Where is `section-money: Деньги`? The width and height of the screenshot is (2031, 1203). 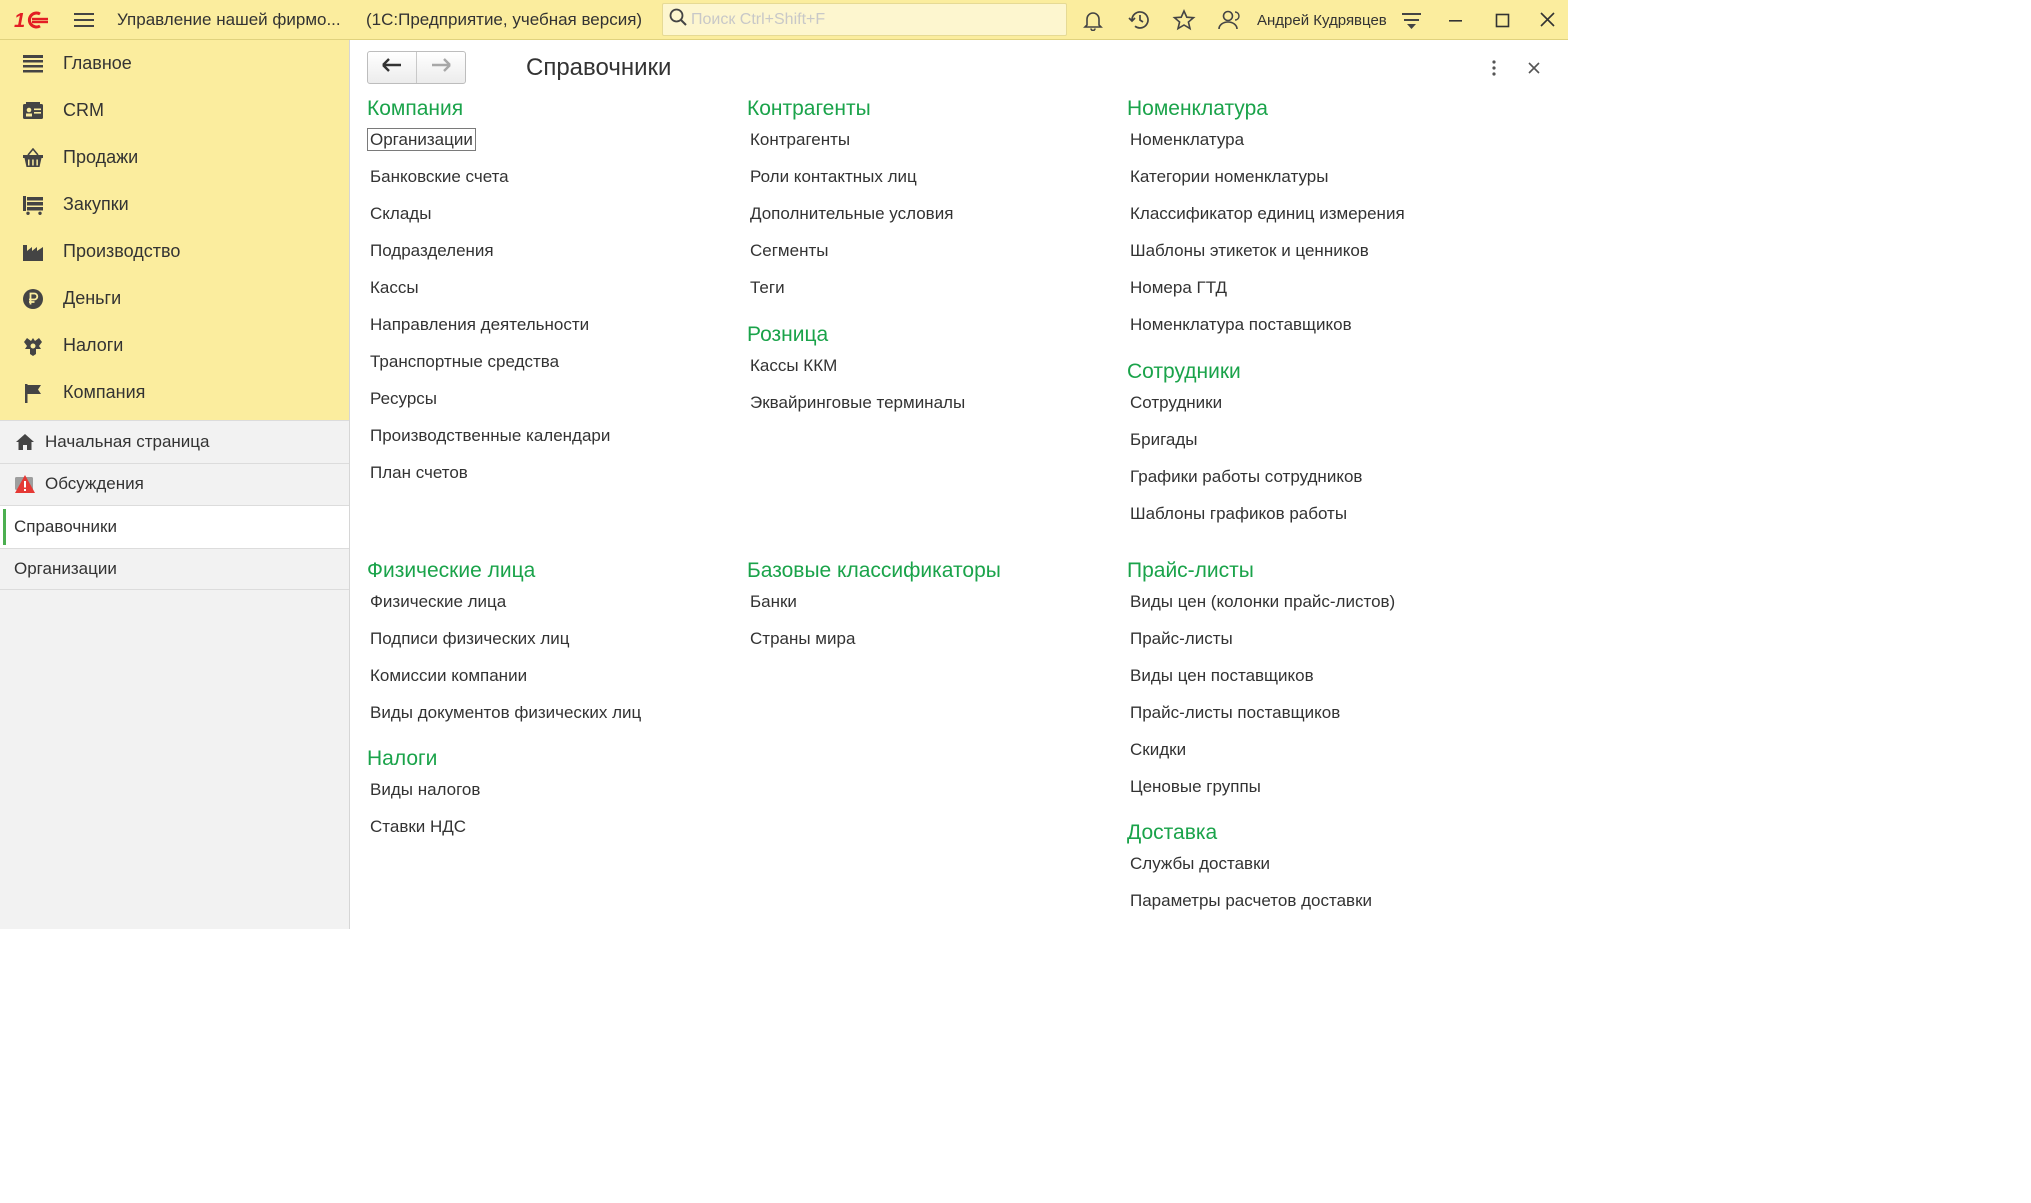 section-money: Деньги is located at coordinates (174, 298).